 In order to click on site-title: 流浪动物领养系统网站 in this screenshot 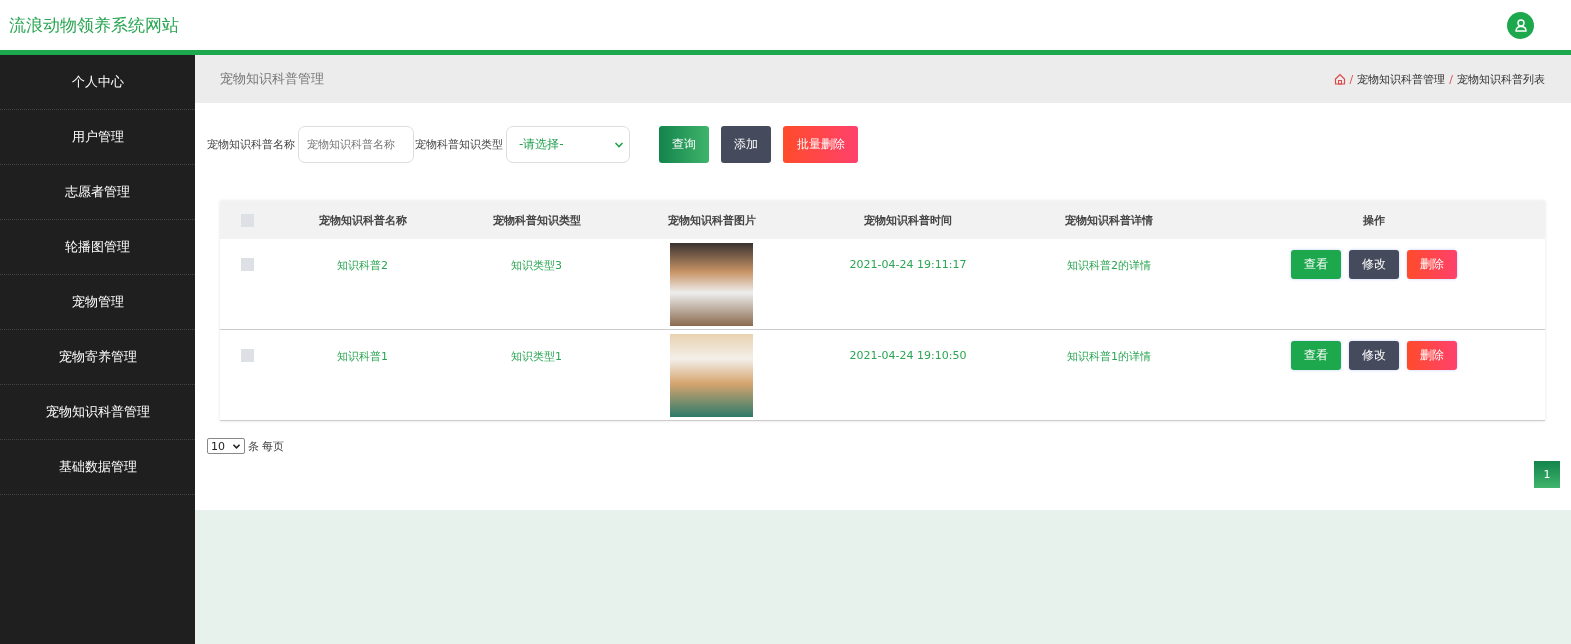, I will do `click(94, 25)`.